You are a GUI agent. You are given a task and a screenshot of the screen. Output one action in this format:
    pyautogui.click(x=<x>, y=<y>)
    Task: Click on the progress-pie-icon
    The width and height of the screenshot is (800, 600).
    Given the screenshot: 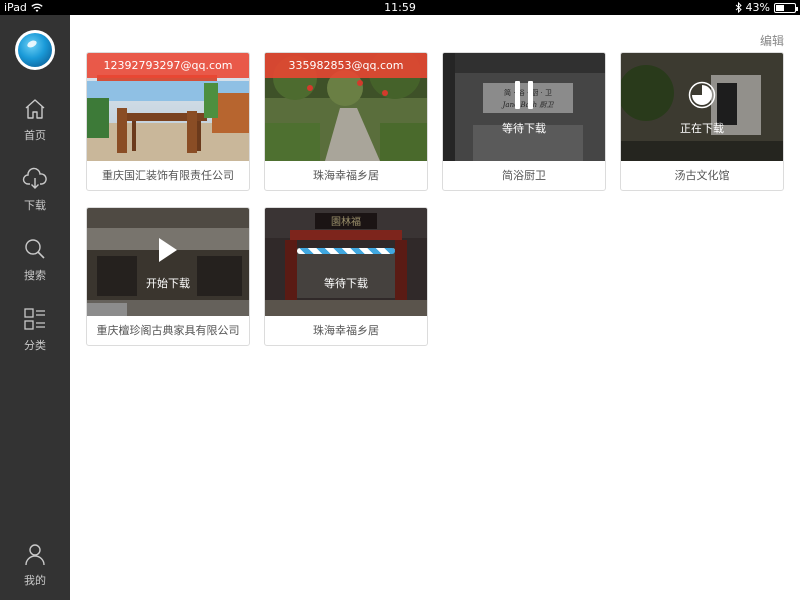 What is the action you would take?
    pyautogui.click(x=702, y=95)
    